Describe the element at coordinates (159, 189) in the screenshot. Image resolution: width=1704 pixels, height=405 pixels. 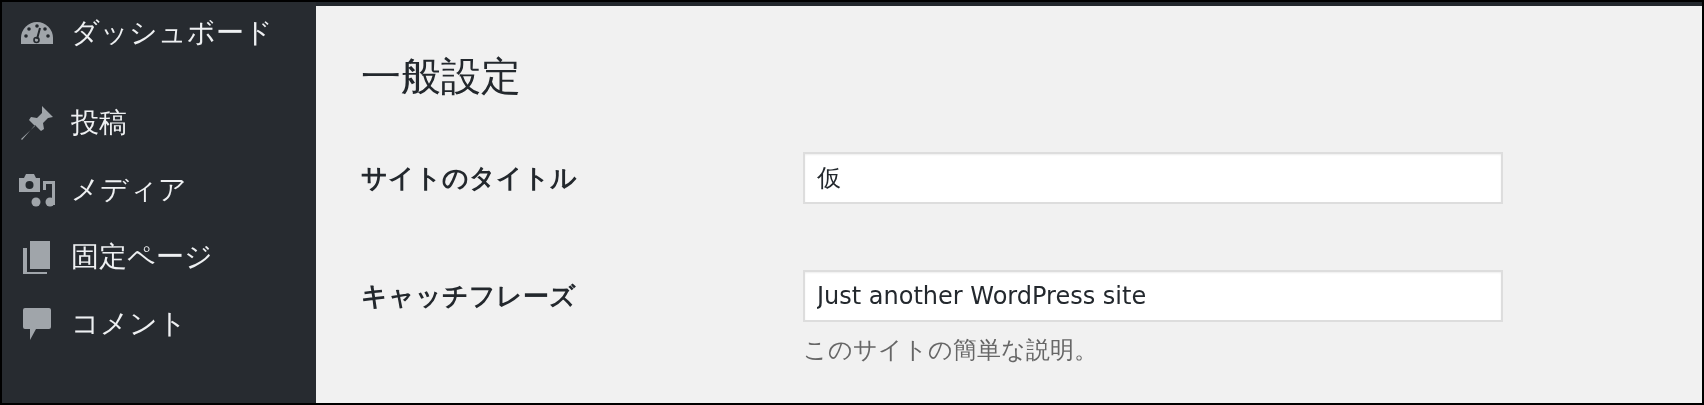
I see `menu-item: メディア` at that location.